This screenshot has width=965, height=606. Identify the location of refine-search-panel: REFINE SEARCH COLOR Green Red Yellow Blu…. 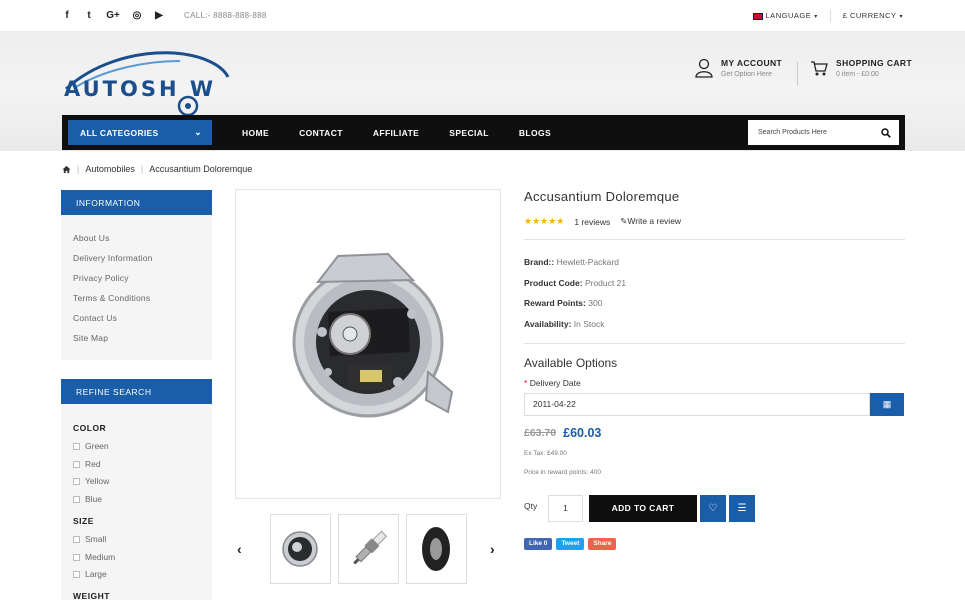
(136, 490).